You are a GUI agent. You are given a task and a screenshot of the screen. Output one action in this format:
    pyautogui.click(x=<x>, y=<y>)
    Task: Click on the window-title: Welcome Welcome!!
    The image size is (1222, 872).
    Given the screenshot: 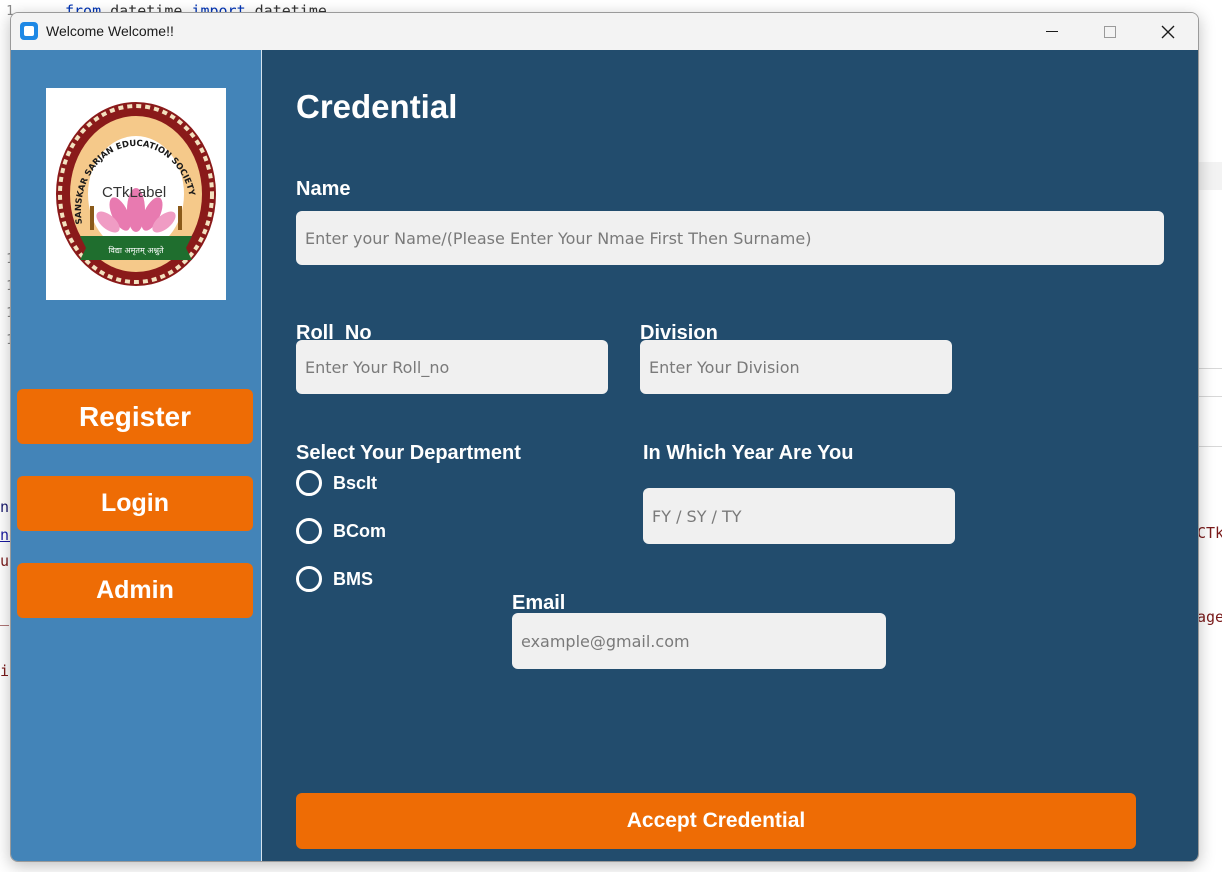 What is the action you would take?
    pyautogui.click(x=110, y=31)
    